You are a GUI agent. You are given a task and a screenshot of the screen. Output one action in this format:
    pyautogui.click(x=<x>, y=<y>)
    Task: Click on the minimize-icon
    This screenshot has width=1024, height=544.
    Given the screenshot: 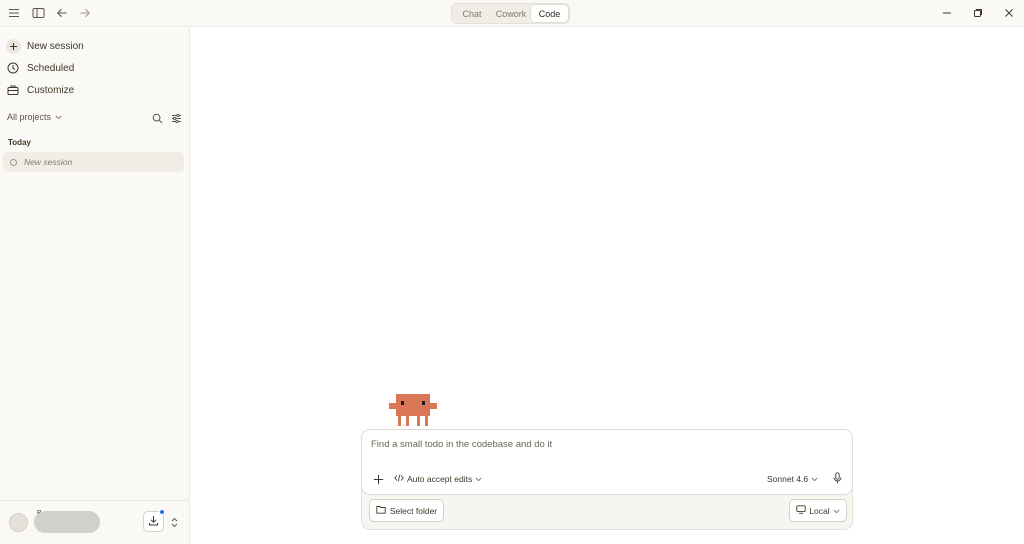 What is the action you would take?
    pyautogui.click(x=947, y=13)
    